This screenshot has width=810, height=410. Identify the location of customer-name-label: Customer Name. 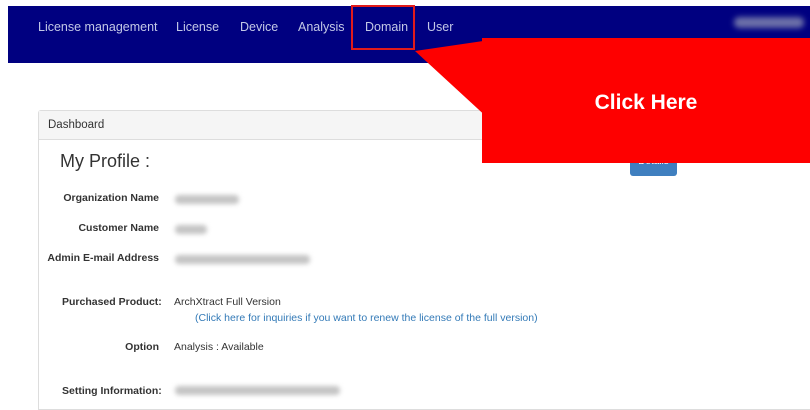
(118, 228).